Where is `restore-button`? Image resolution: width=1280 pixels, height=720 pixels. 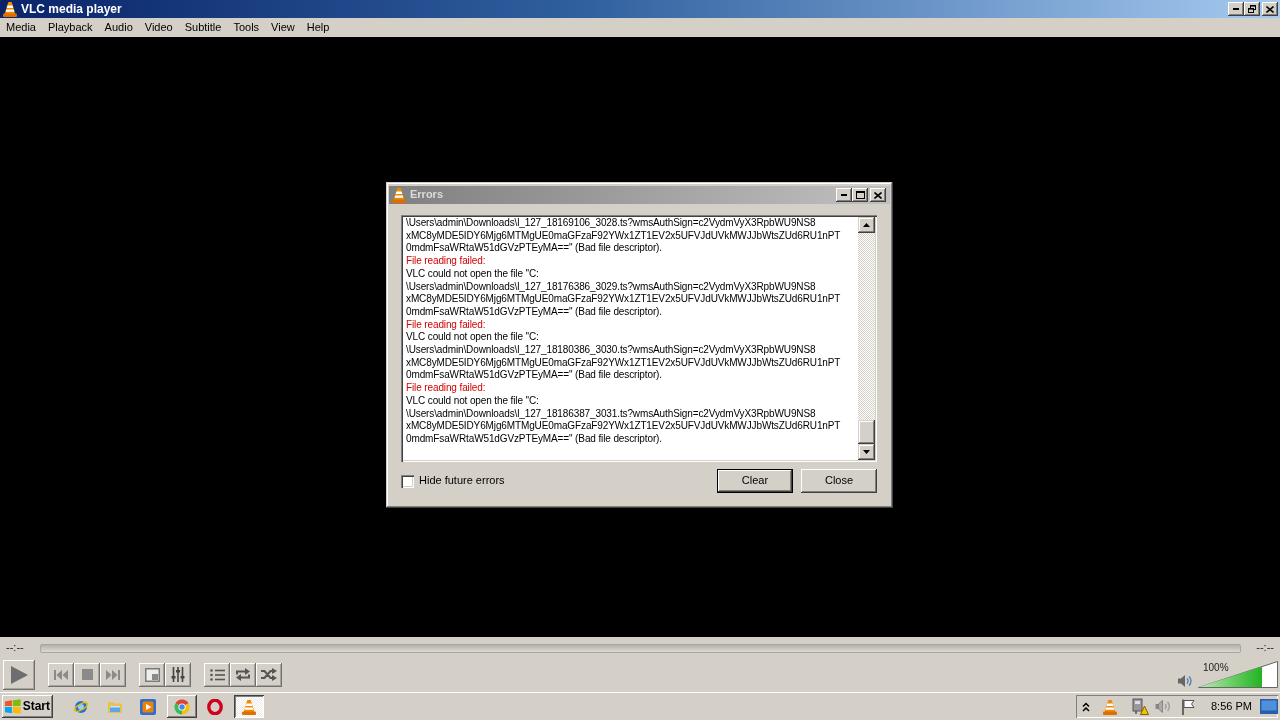 restore-button is located at coordinates (1252, 9).